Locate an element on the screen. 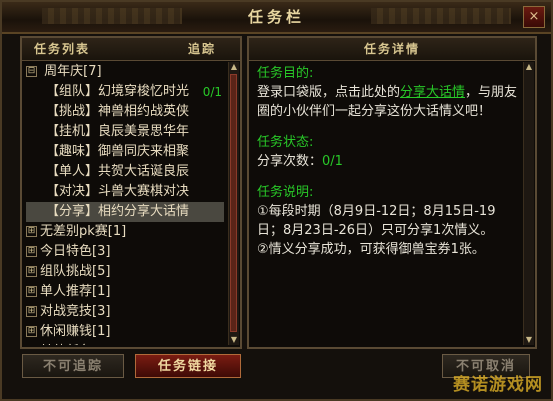 The image size is (553, 401). track-progress: 0/1 is located at coordinates (212, 92).